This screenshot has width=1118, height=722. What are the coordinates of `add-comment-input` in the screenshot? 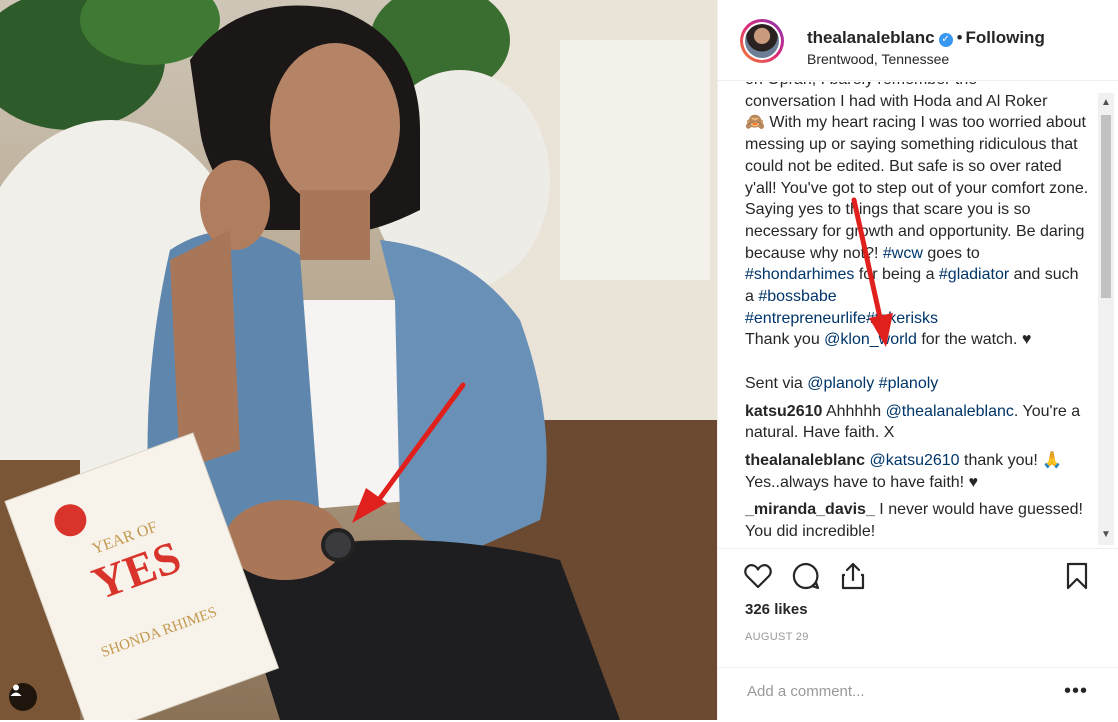 It's located at (897, 691).